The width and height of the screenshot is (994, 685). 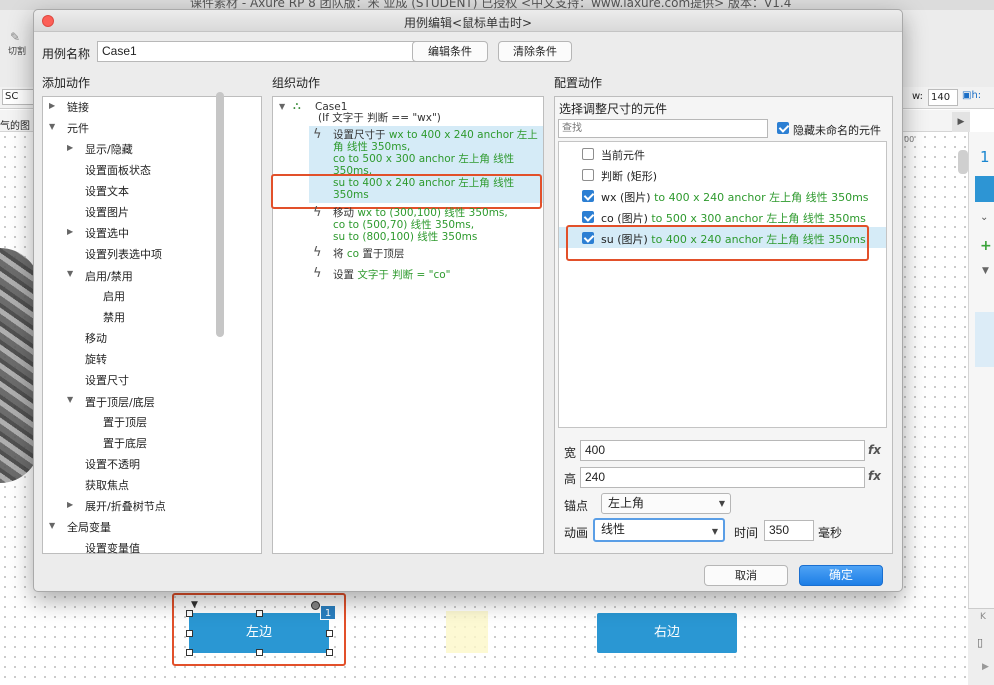 I want to click on widget-checkbox-co, so click(x=588, y=217).